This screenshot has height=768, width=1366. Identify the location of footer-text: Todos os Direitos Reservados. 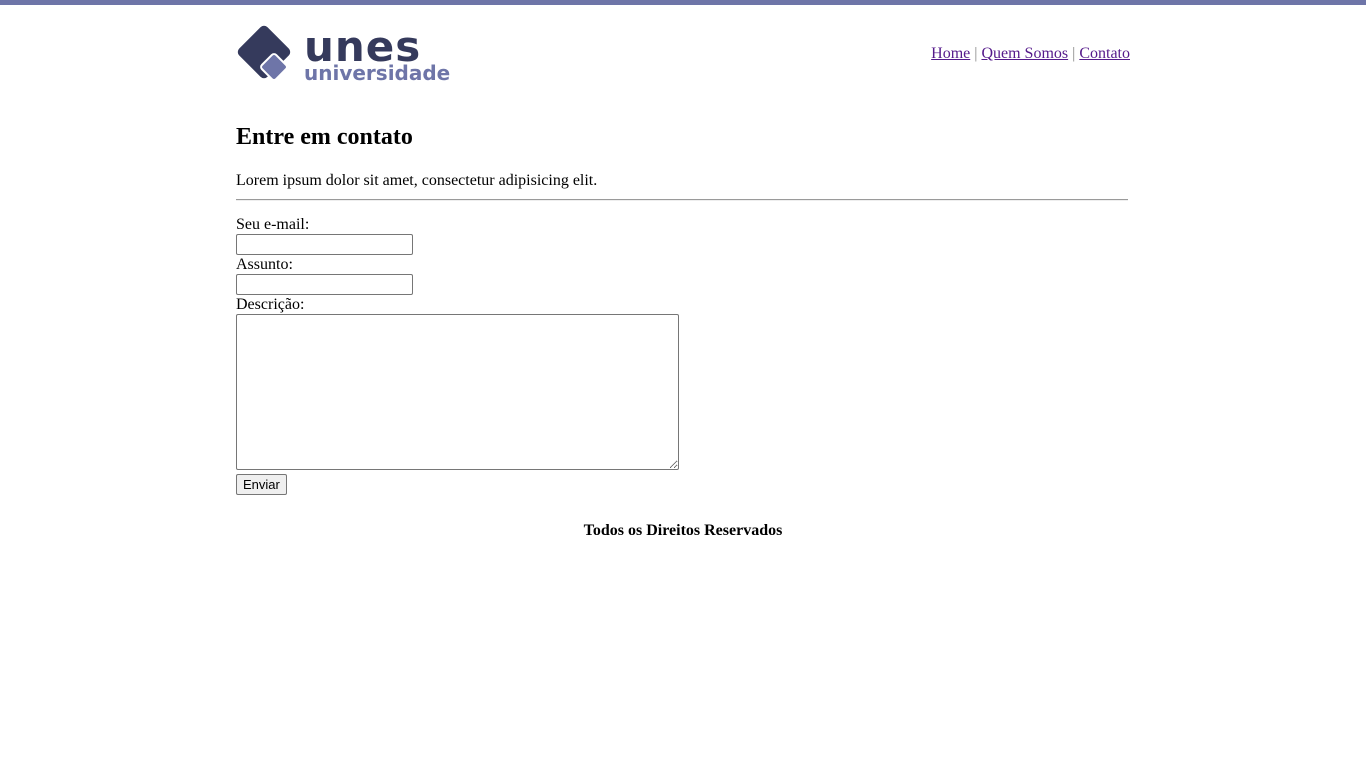
(683, 530).